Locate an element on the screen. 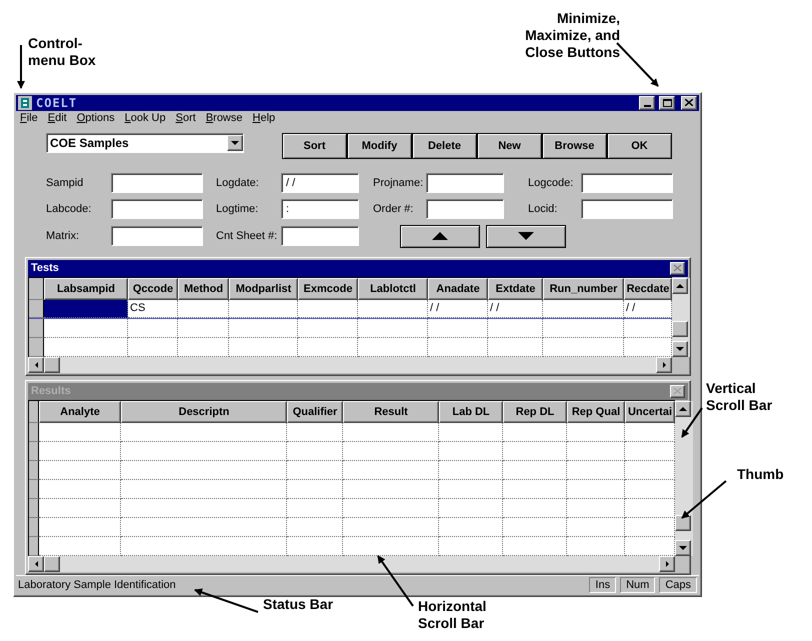 The image size is (812, 641). menu-item: Sort is located at coordinates (186, 118).